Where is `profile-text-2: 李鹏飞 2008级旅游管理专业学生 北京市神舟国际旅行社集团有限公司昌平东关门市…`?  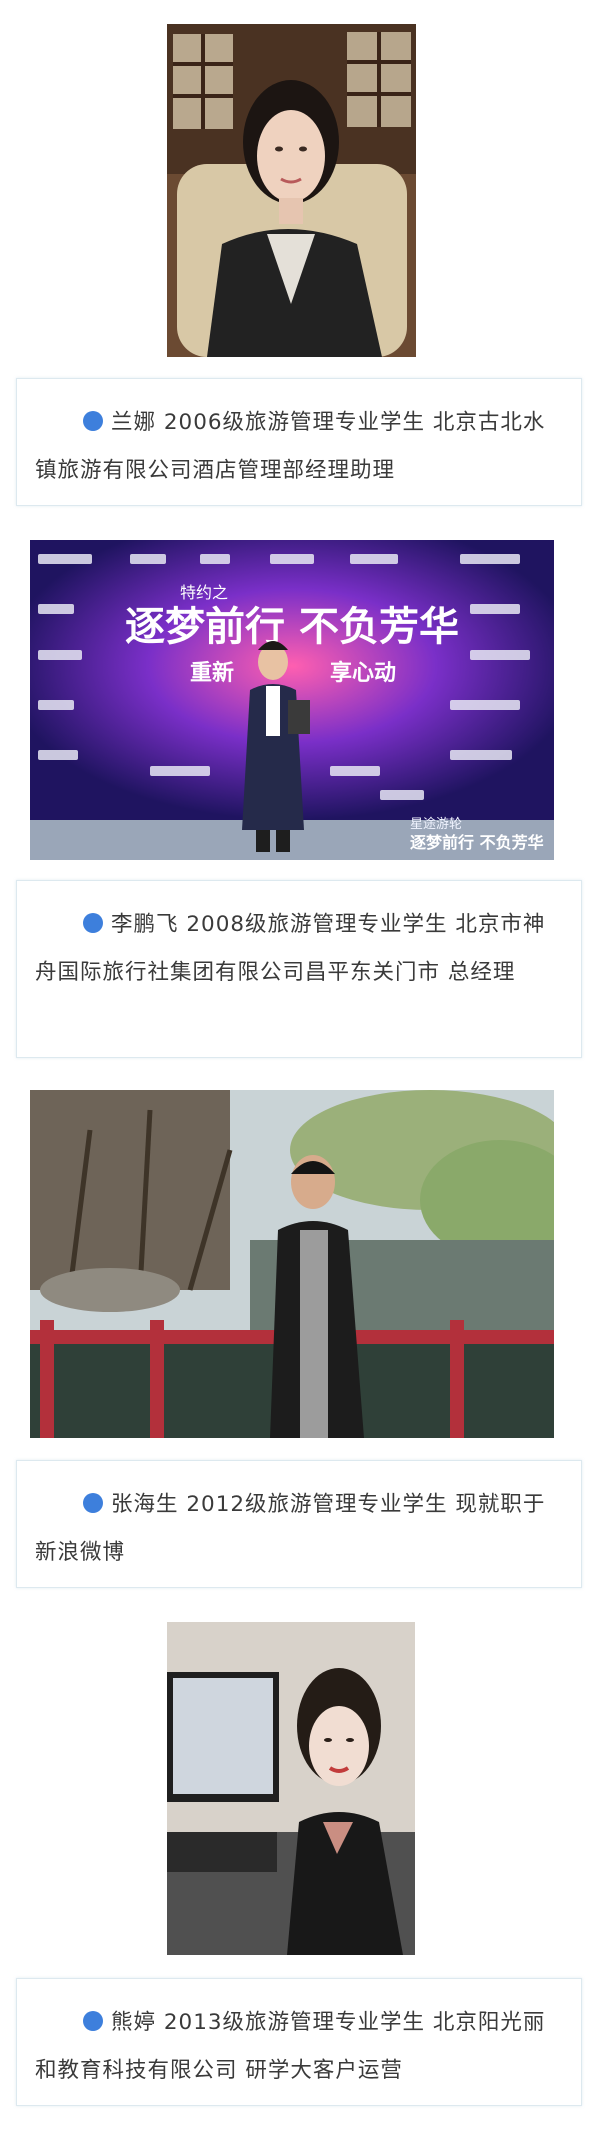 profile-text-2: 李鹏飞 2008级旅游管理专业学生 北京市神舟国际旅行社集团有限公司昌平东关门市… is located at coordinates (290, 948).